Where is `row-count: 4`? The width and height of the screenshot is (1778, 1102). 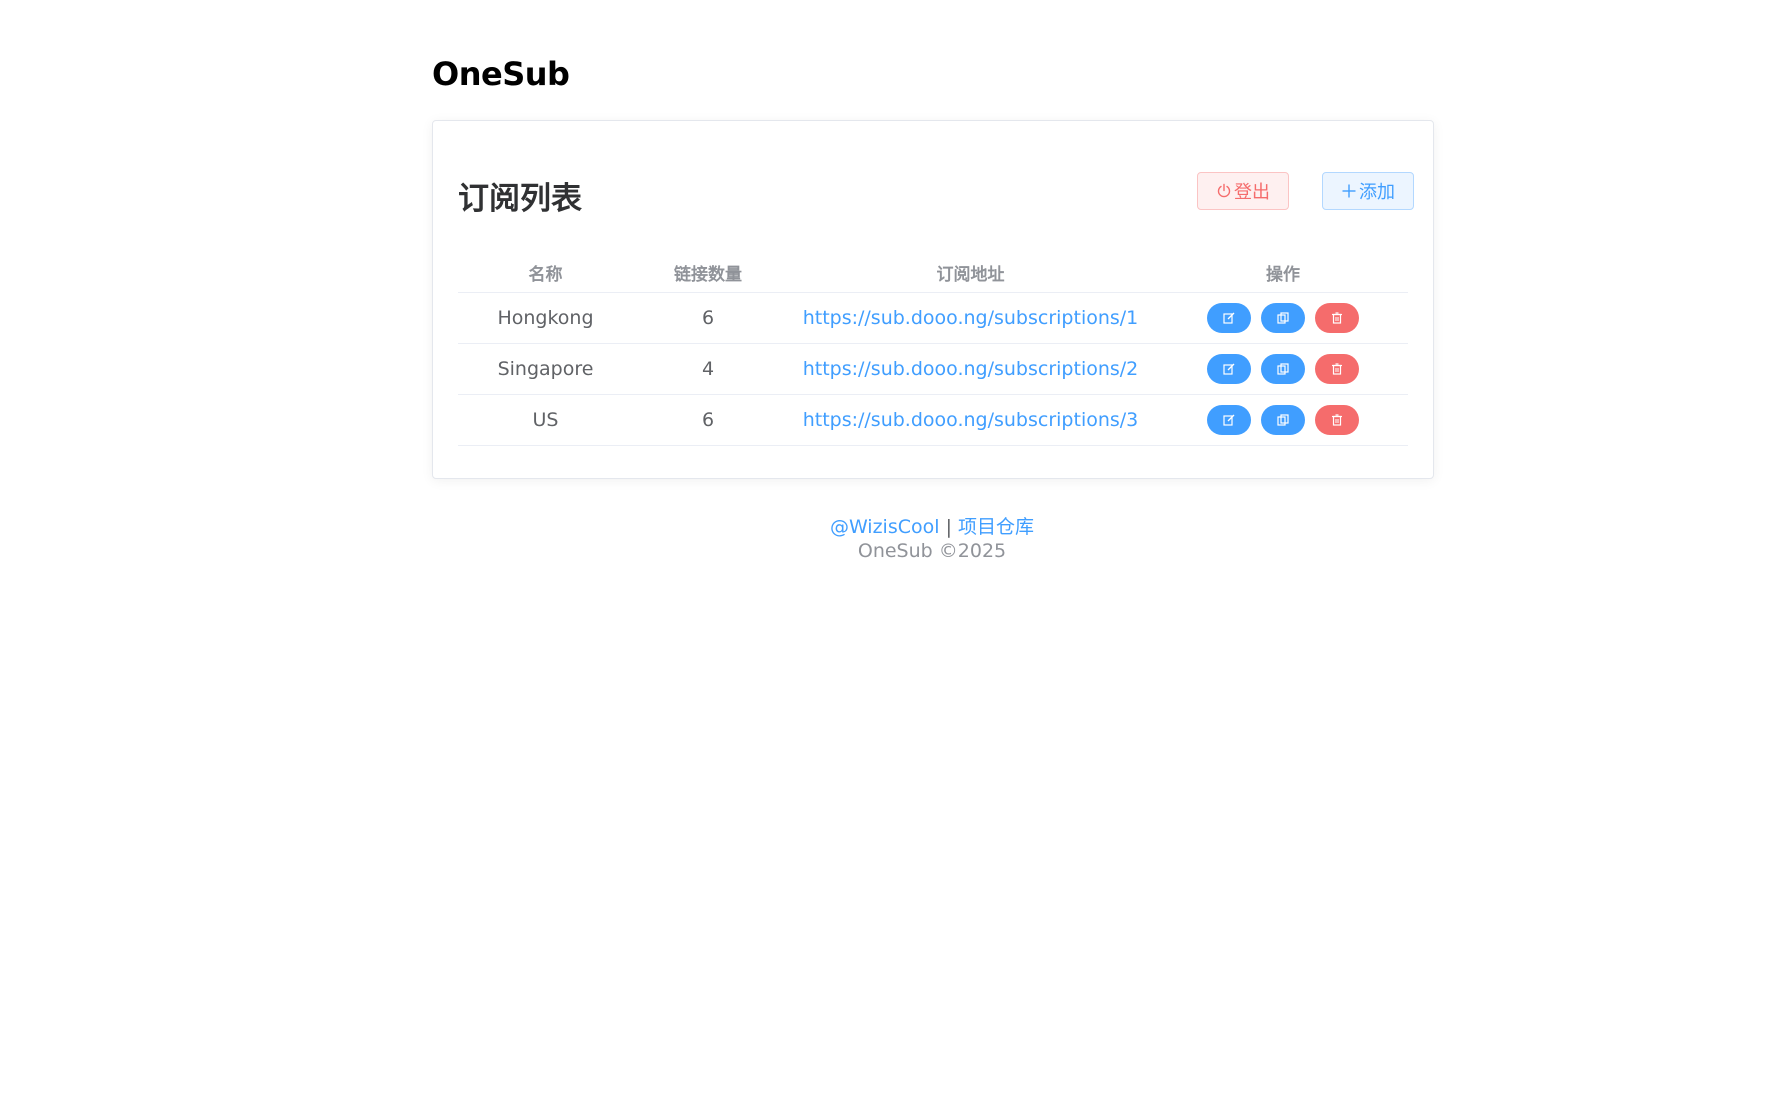 row-count: 4 is located at coordinates (708, 369).